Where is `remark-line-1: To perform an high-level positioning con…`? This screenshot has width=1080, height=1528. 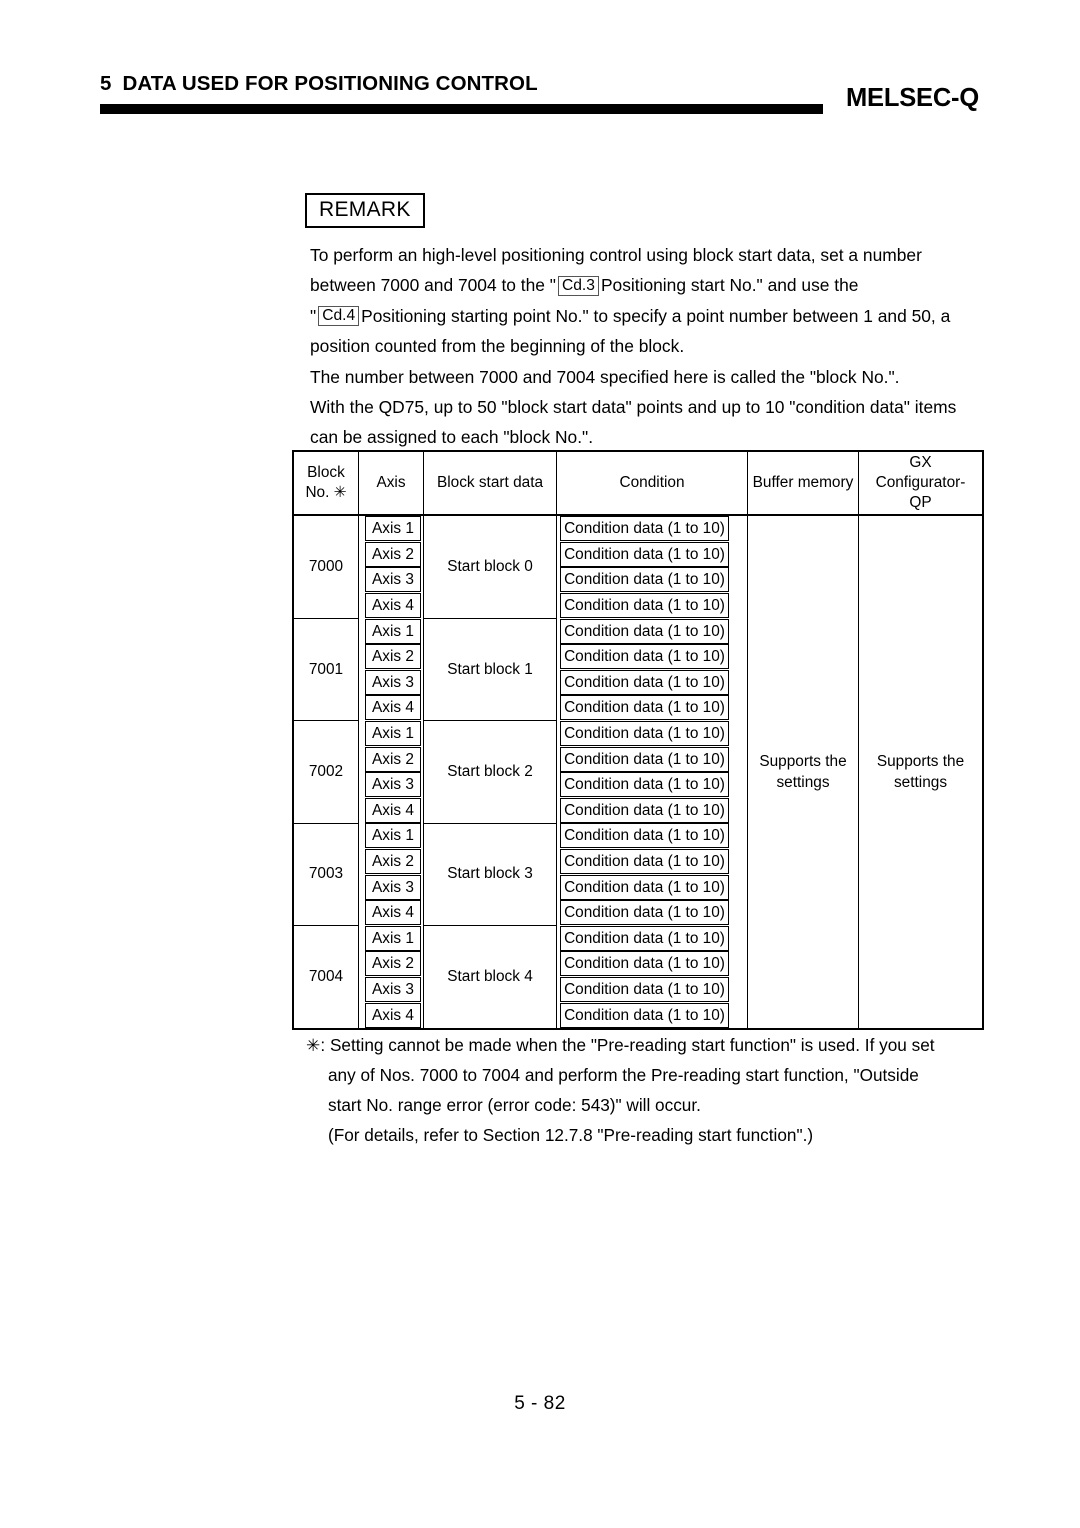
remark-line-1: To perform an high-level positioning con… is located at coordinates (616, 255).